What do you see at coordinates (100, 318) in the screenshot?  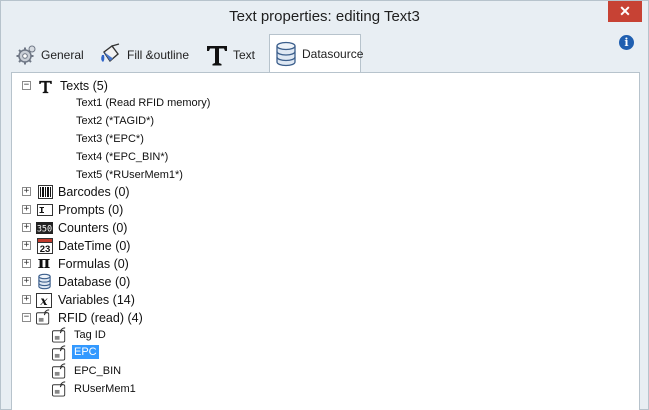 I see `tree-node-label: RFID (read) (4)` at bounding box center [100, 318].